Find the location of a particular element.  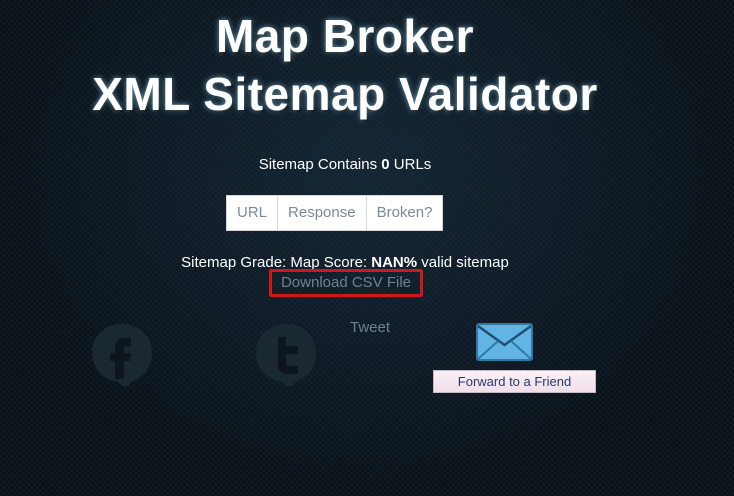

envelope-icon is located at coordinates (504, 342).